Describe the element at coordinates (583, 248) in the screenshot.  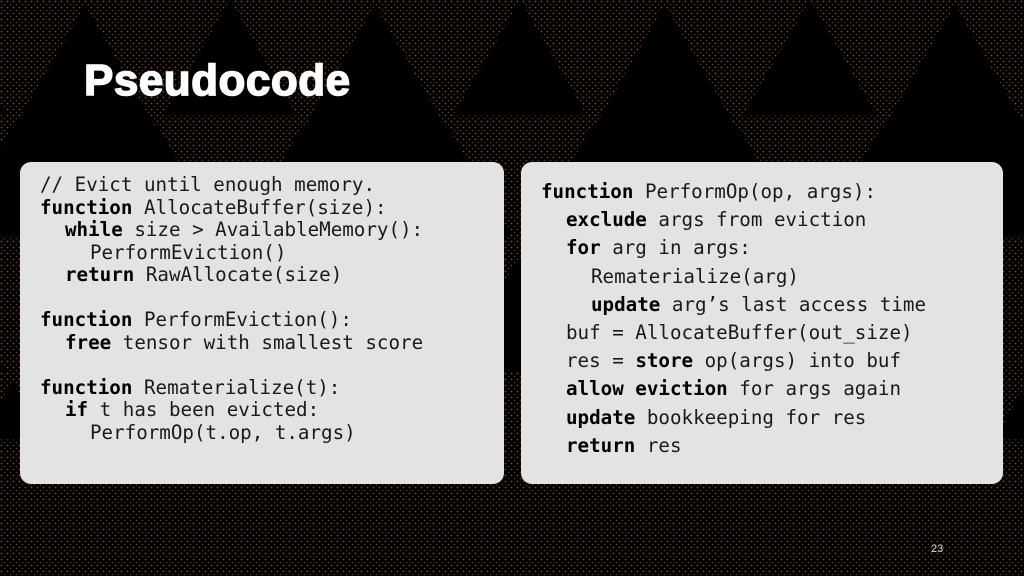
I see `code-keyword: for` at that location.